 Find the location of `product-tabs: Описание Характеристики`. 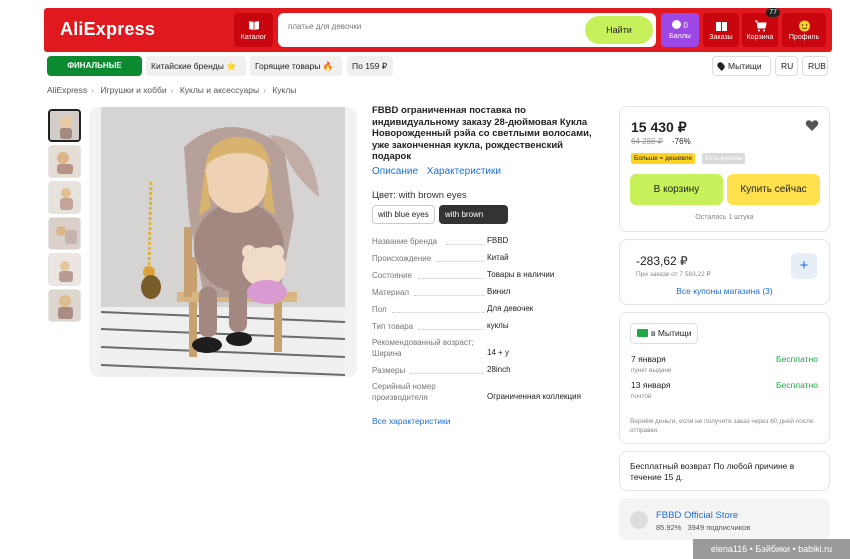

product-tabs: Описание Характеристики is located at coordinates (439, 171).